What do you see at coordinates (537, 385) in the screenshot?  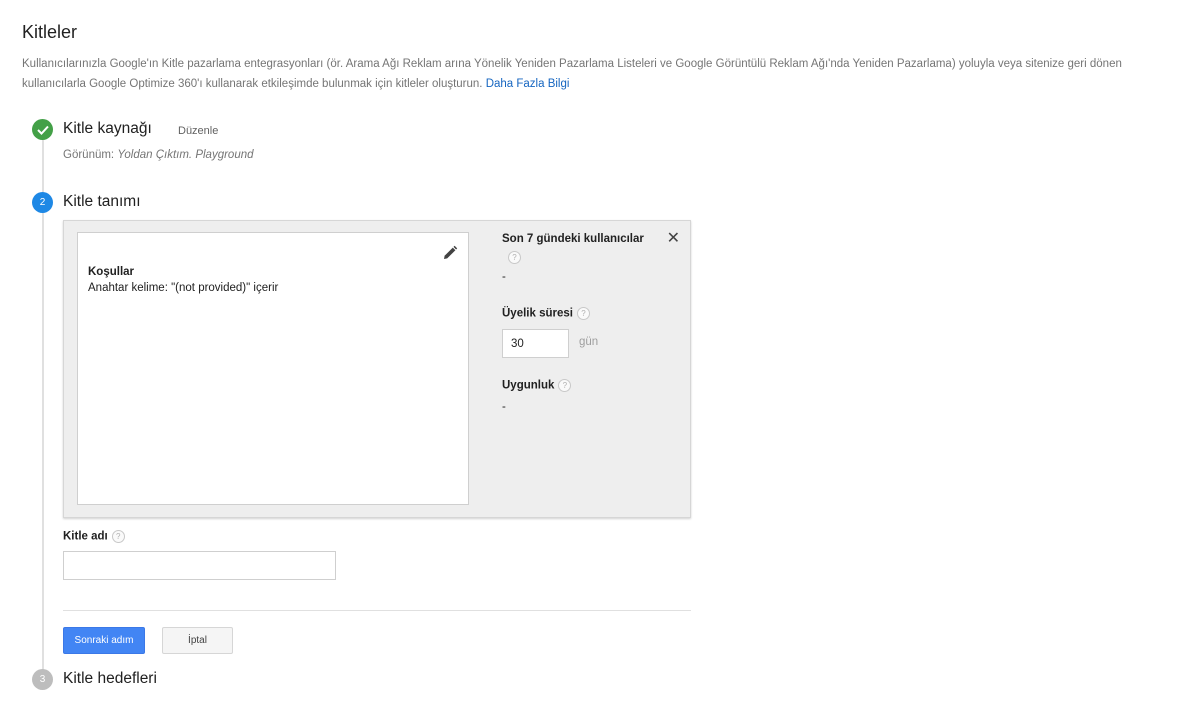 I see `eligibility-label: Uygunluk?` at bounding box center [537, 385].